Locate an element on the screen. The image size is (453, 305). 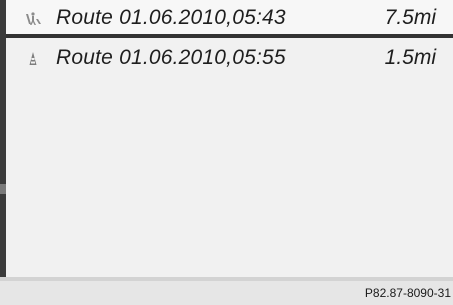
route-list-item: Route 01.06.2010,05:55 1.5mi is located at coordinates (229, 60).